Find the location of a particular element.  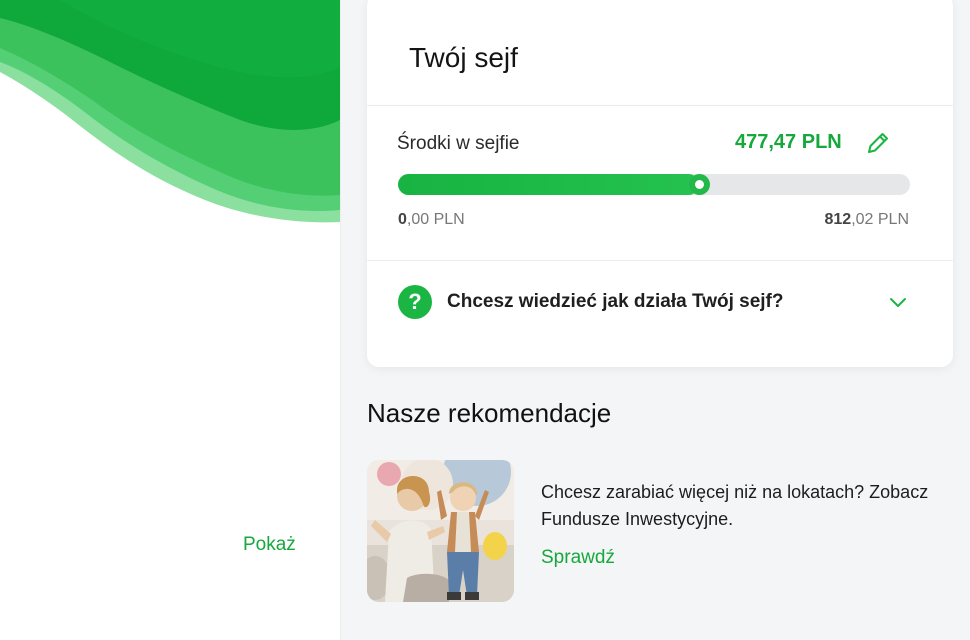

min-value: 0,00 PLN is located at coordinates (431, 220).